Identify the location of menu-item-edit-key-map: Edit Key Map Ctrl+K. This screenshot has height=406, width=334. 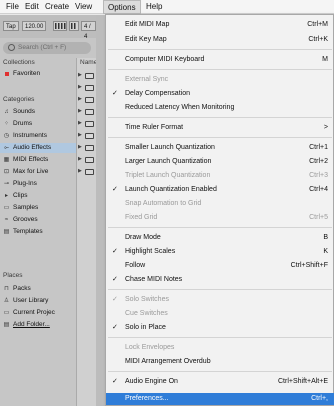
(220, 39).